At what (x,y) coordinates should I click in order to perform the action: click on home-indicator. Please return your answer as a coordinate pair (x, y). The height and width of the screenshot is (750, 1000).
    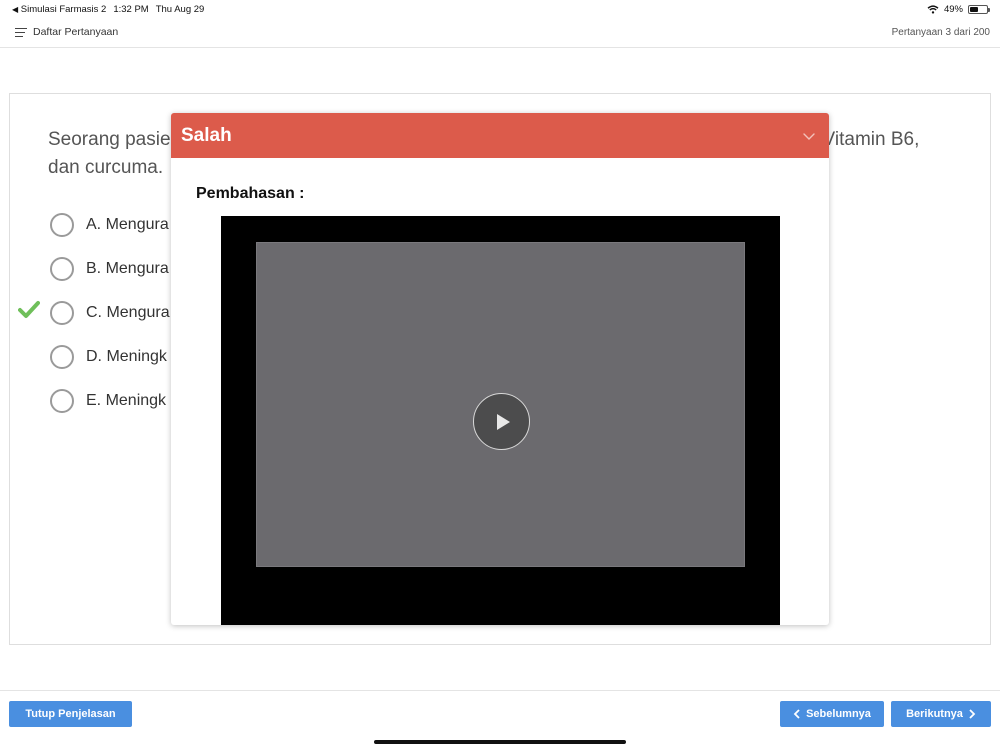
    Looking at the image, I should click on (500, 742).